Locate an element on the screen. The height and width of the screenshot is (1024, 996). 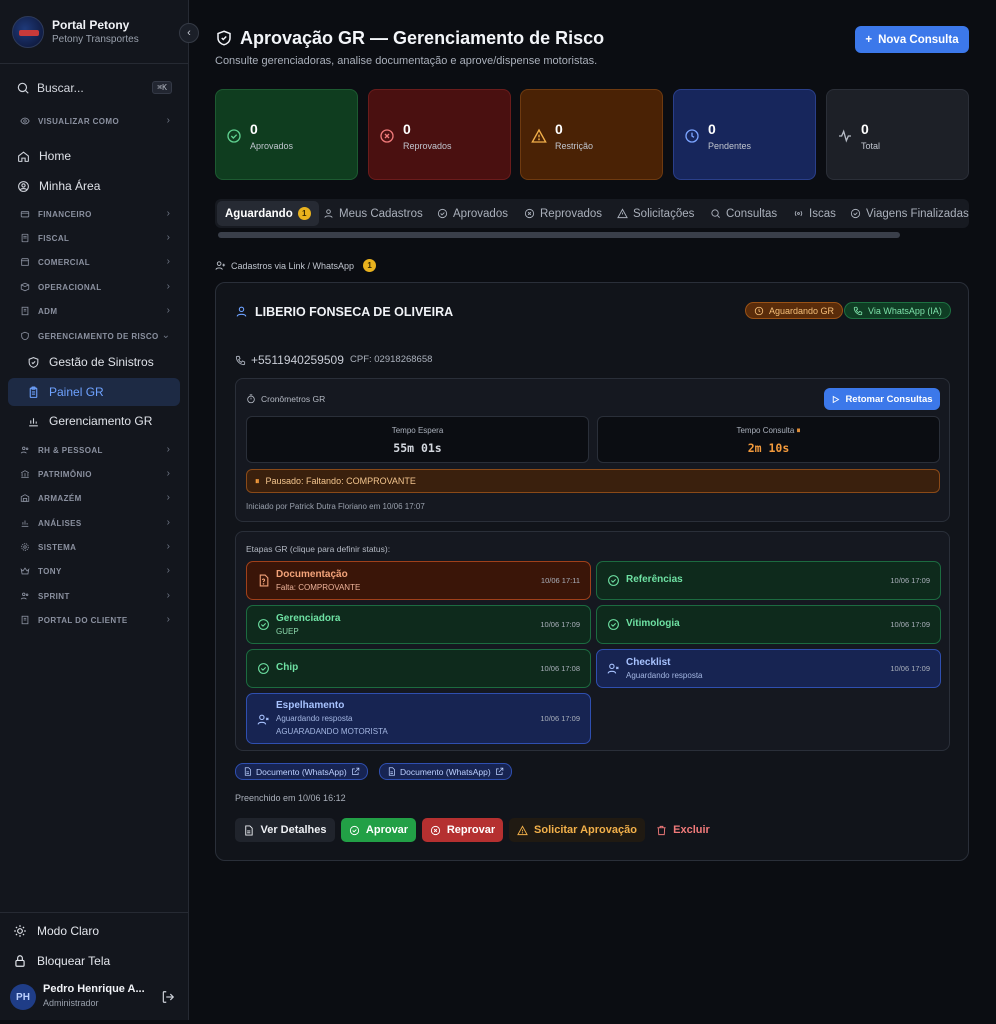
sidebar-item-label: Minha Área is located at coordinates (70, 186).